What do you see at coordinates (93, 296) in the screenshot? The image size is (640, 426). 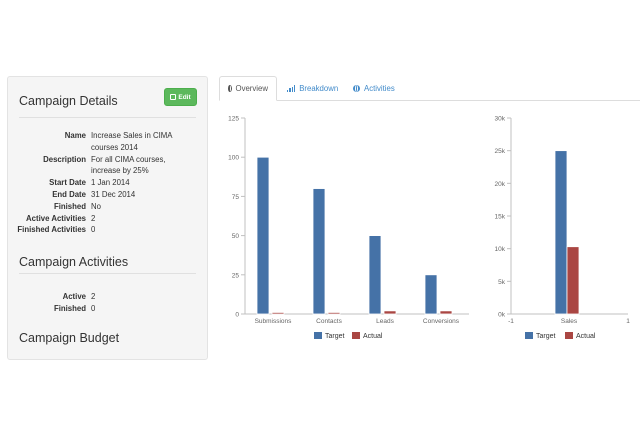 I see `activity-value: 2` at bounding box center [93, 296].